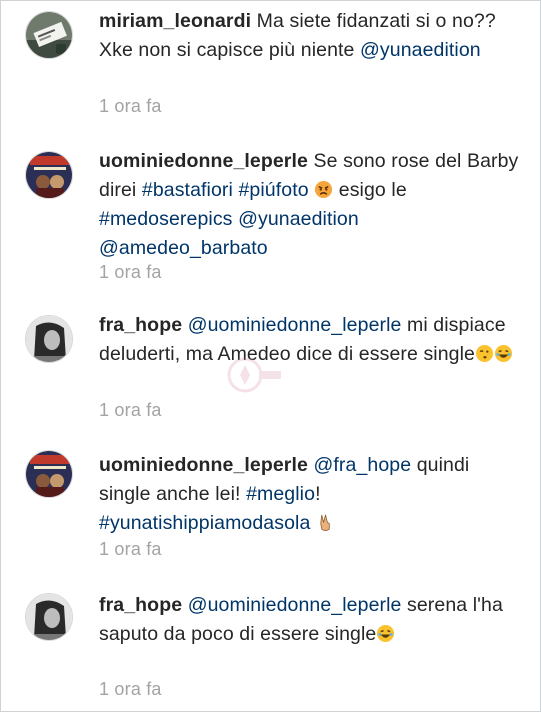 This screenshot has height=712, width=541. I want to click on comment-username: miriam_leonardi, so click(175, 21).